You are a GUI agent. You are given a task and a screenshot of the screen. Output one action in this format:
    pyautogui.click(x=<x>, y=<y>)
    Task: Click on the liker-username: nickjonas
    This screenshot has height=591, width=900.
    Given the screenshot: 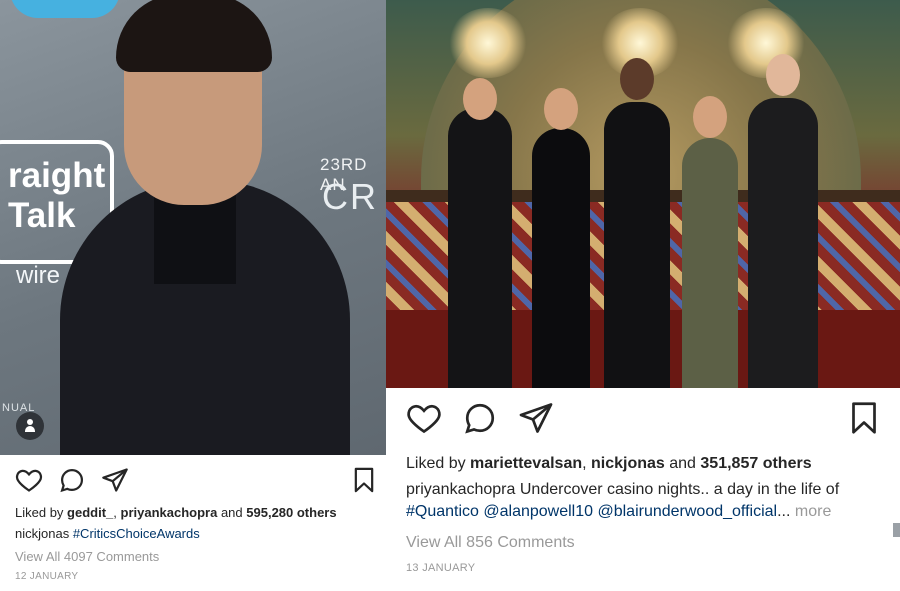 What is the action you would take?
    pyautogui.click(x=628, y=463)
    